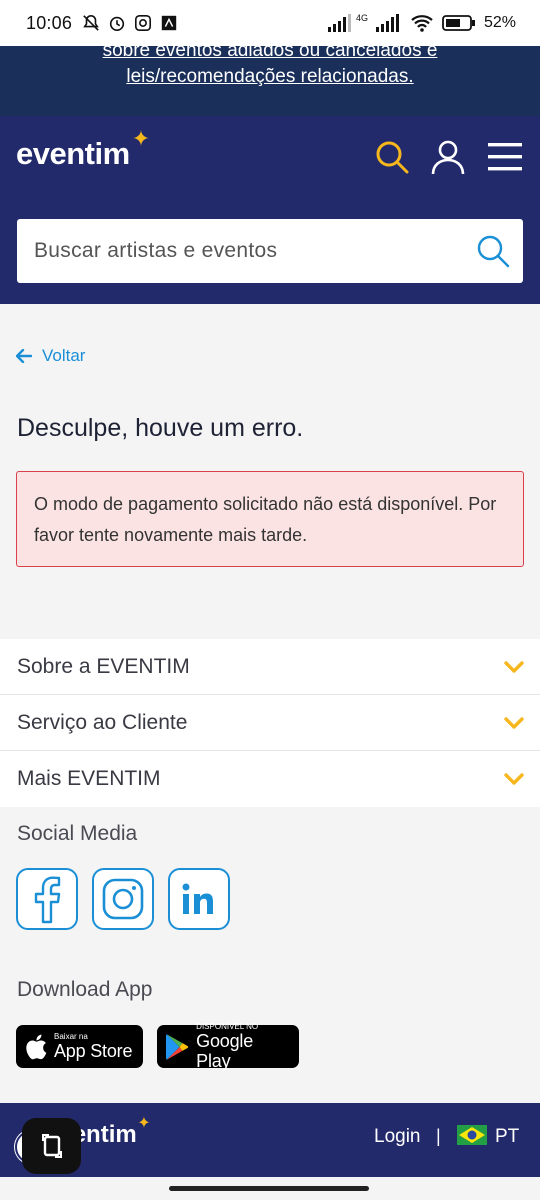  I want to click on mute-icon, so click(91, 22).